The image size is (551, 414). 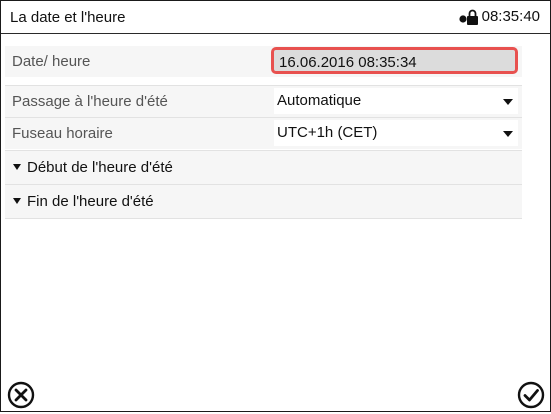 What do you see at coordinates (327, 132) in the screenshot?
I see `dropdown-value: UTC+1h (CET)` at bounding box center [327, 132].